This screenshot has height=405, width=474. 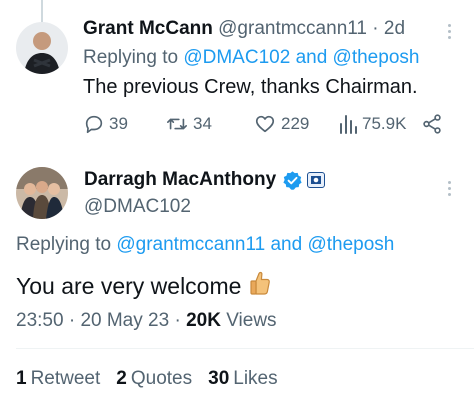 I want to click on views-icon, so click(x=348, y=124).